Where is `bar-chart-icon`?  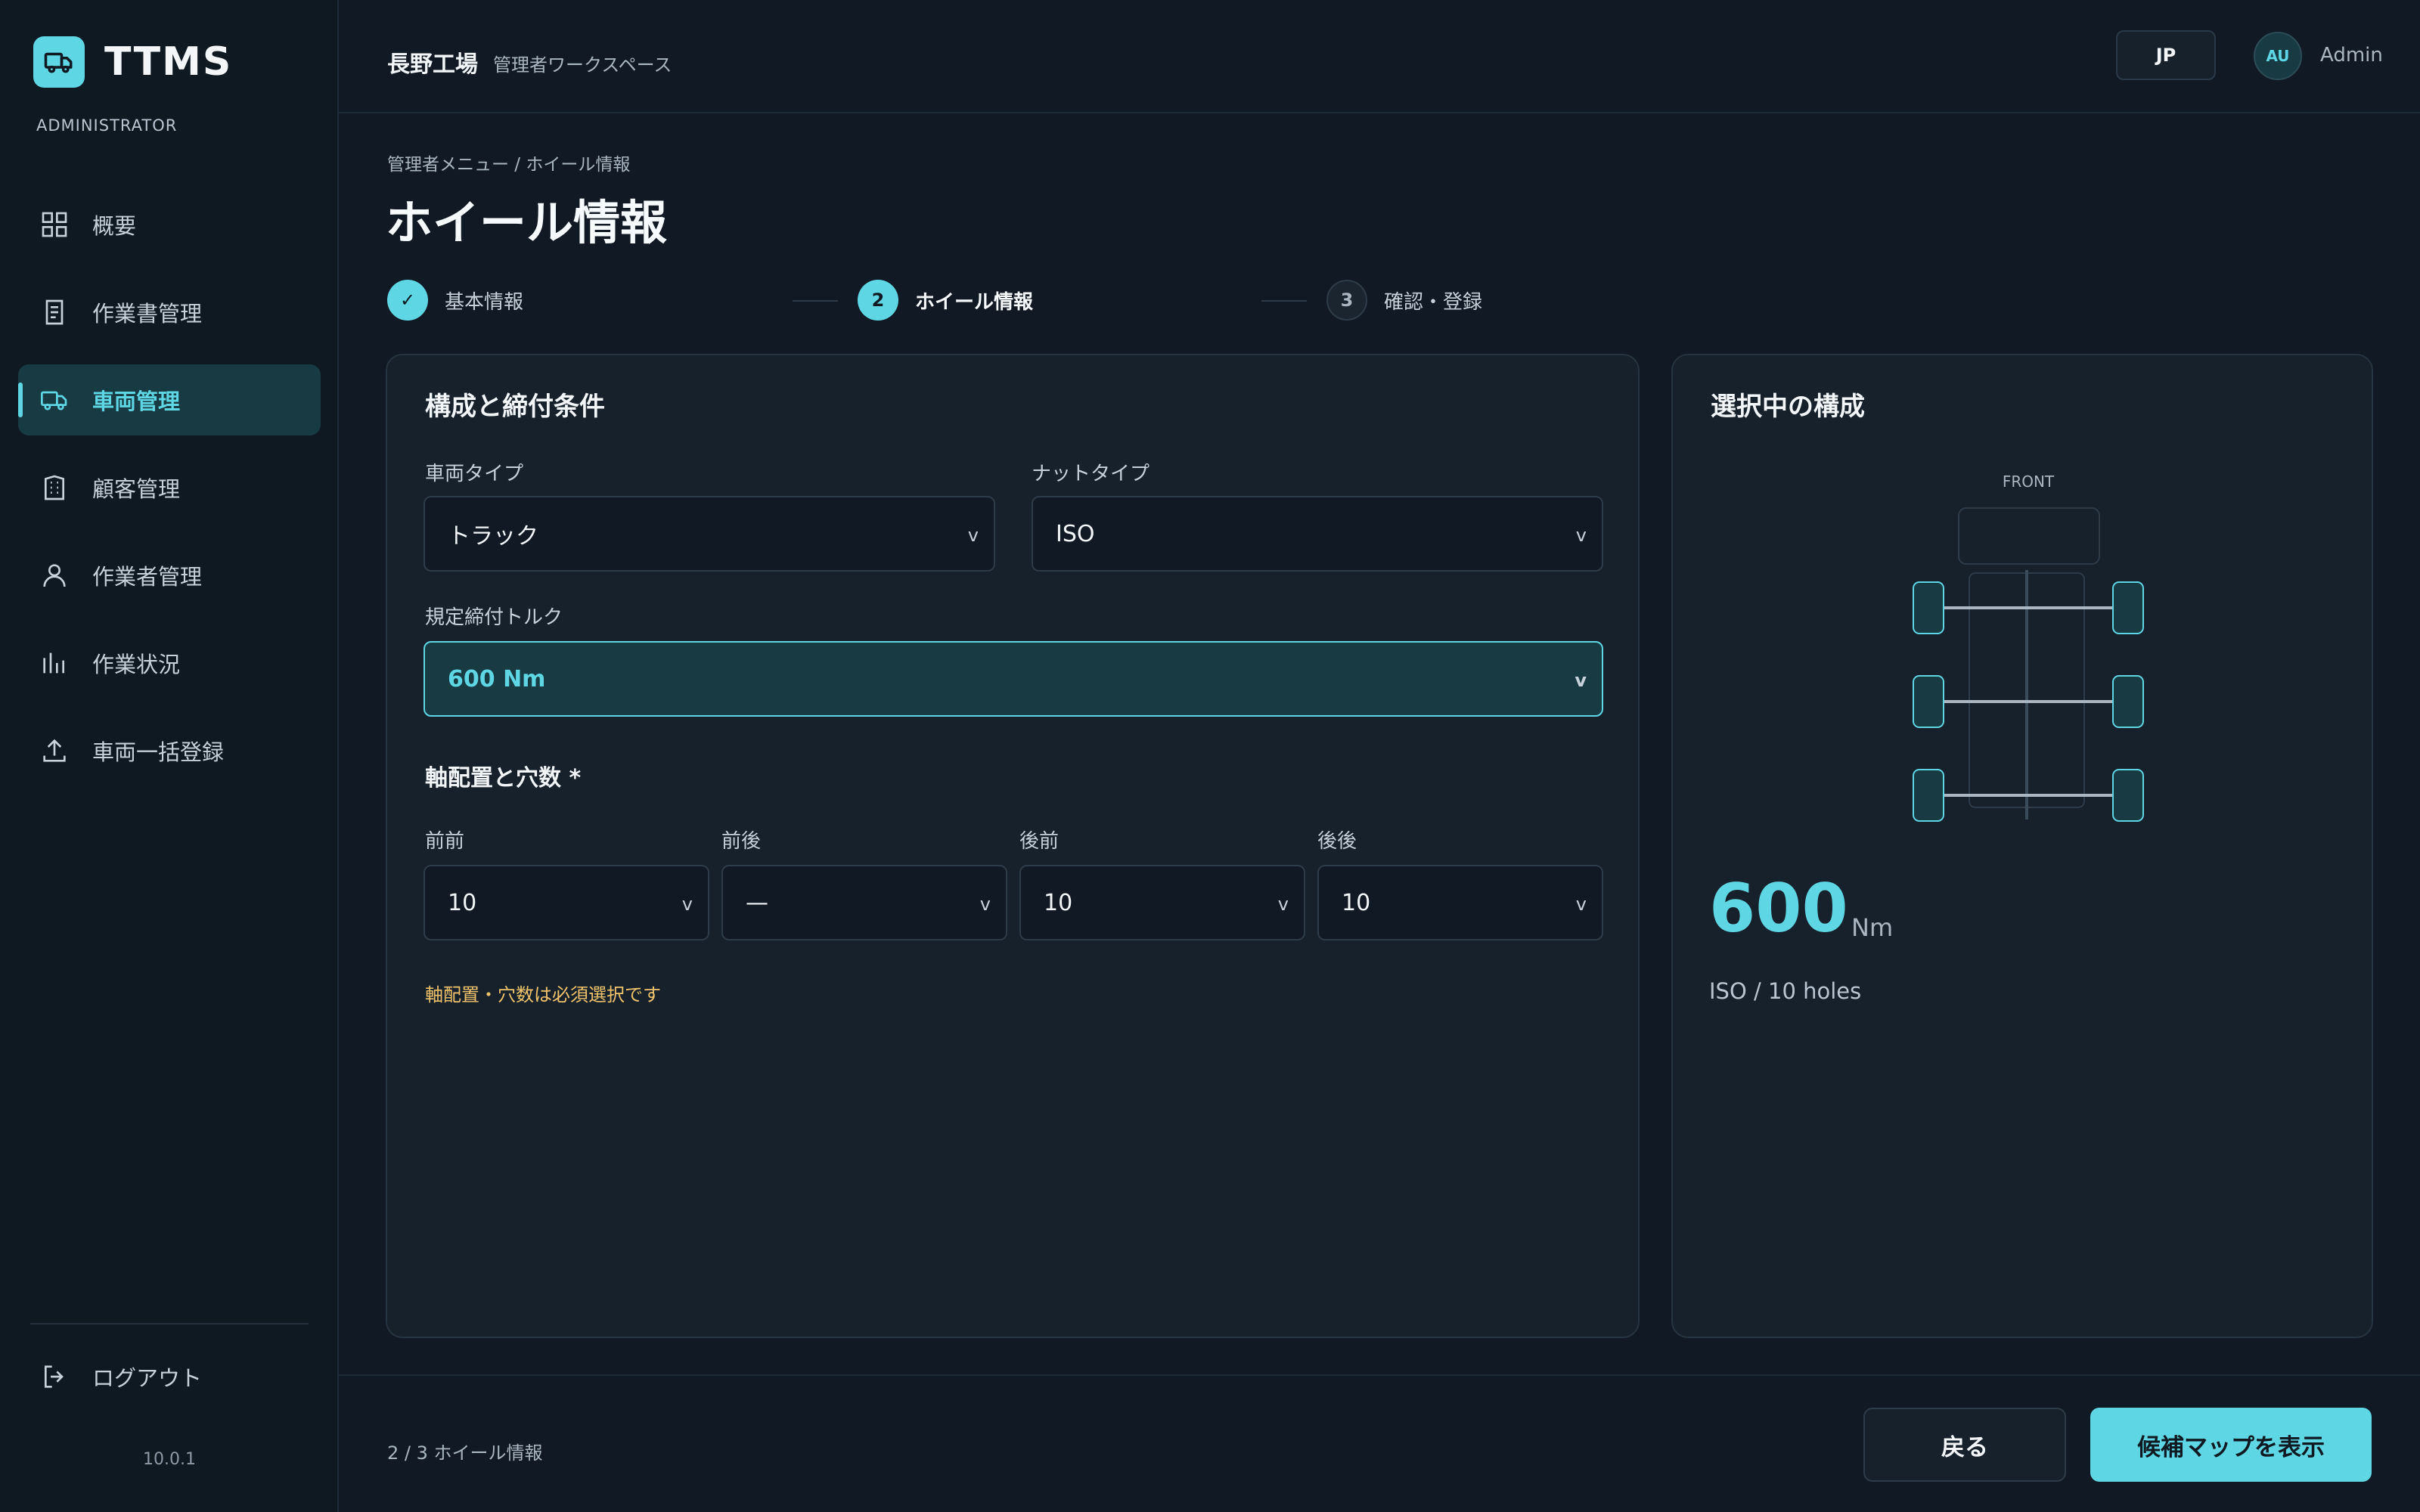
bar-chart-icon is located at coordinates (53, 663).